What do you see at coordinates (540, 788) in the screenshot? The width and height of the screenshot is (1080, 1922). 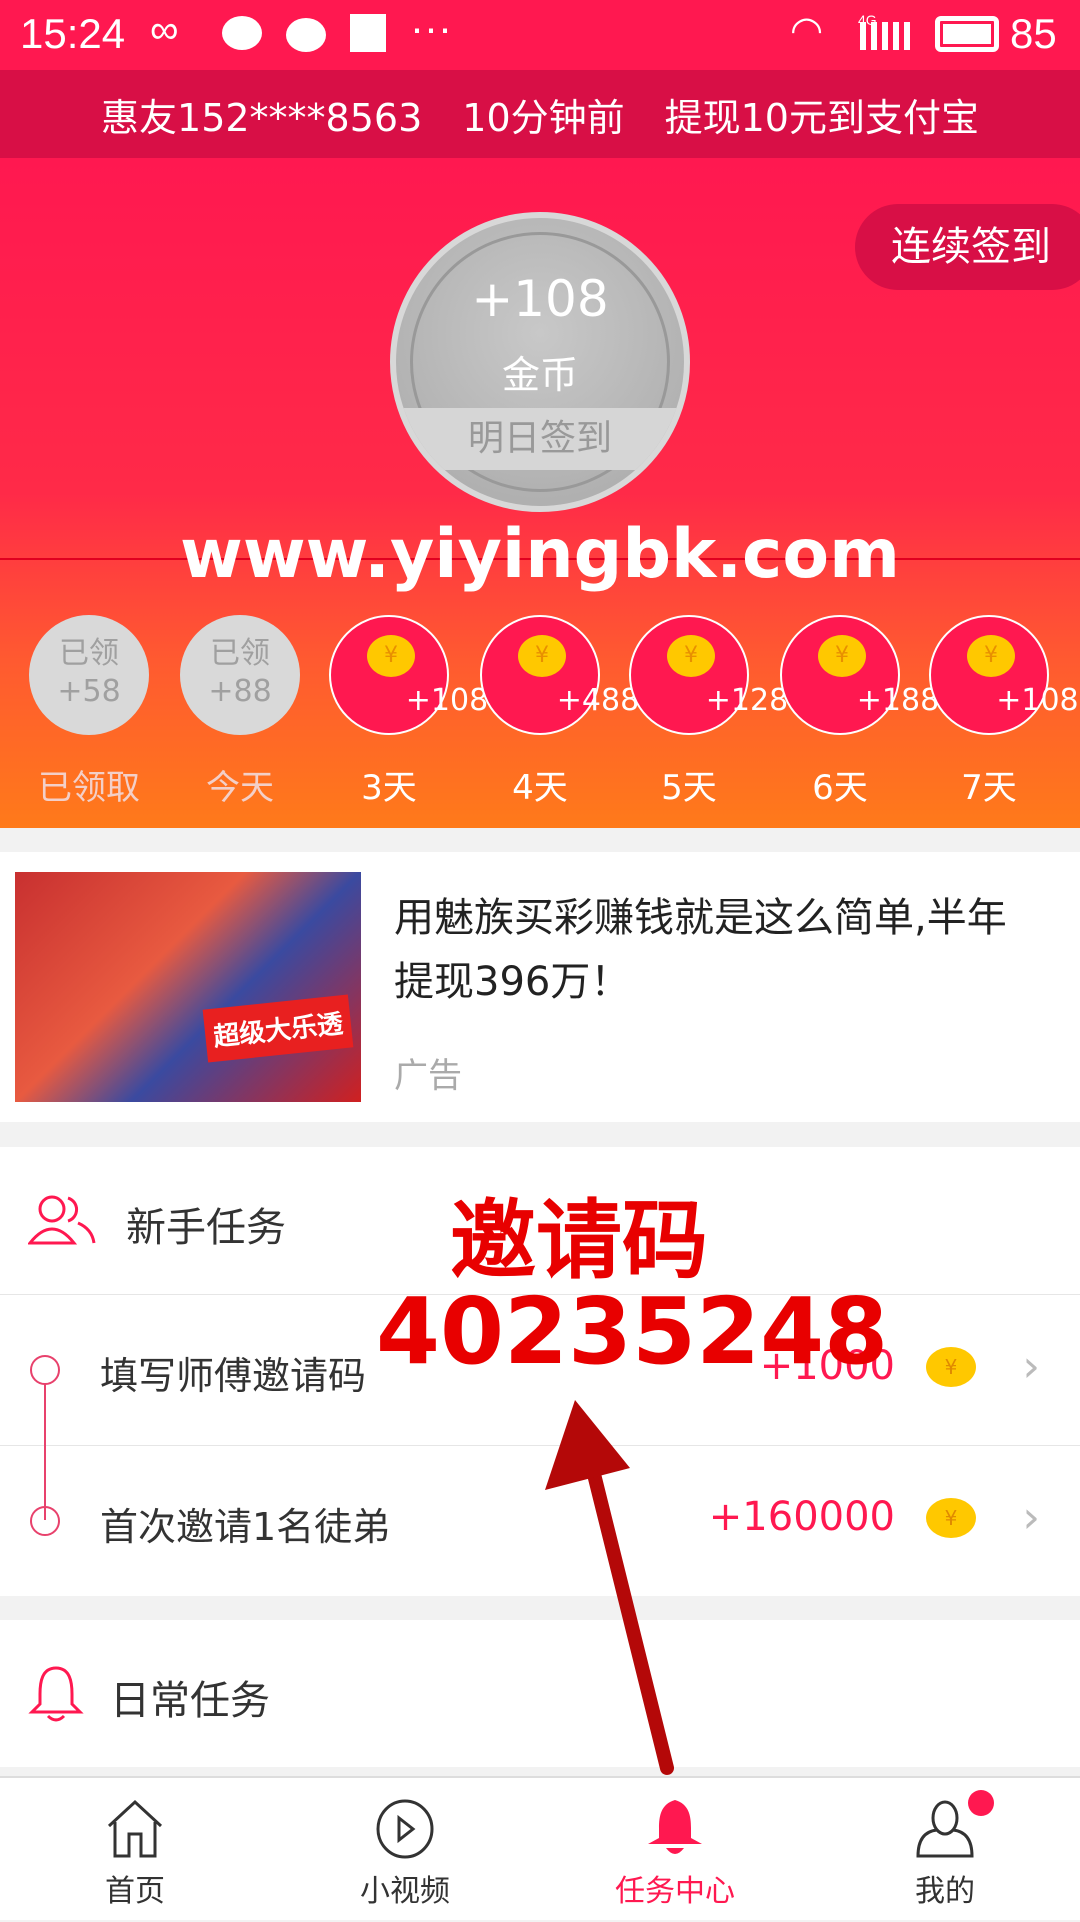 I see `day-label: 4天` at bounding box center [540, 788].